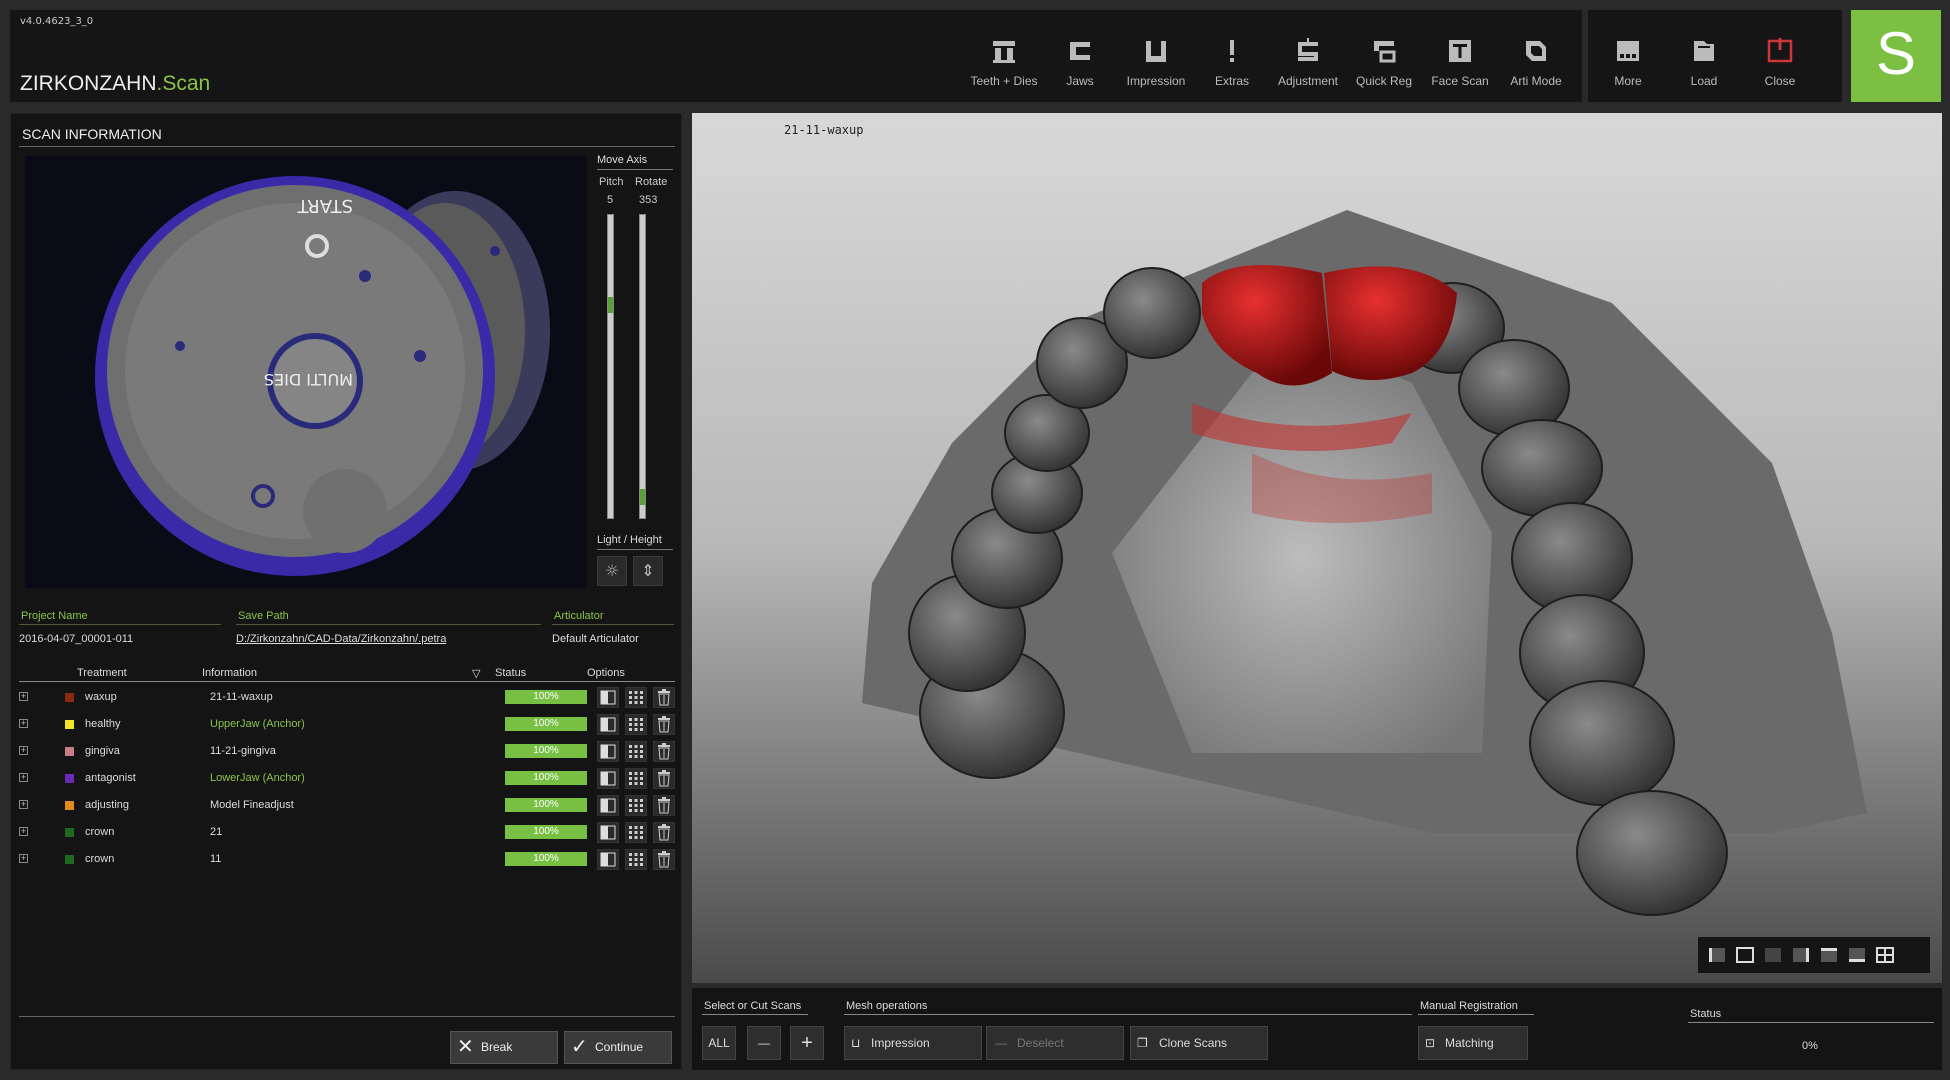  Describe the element at coordinates (88, 83) in the screenshot. I see `brand-main: ZIRKONZAHN` at that location.